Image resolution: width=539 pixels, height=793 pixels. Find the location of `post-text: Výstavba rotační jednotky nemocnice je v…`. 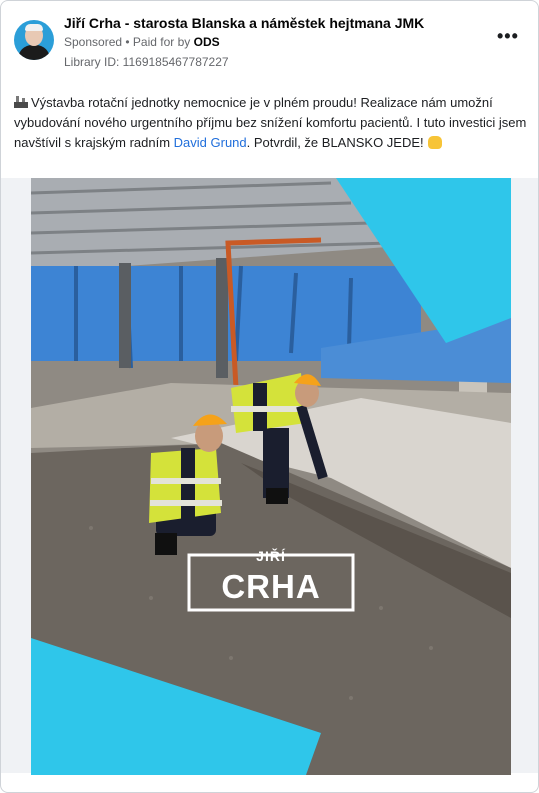

post-text: Výstavba rotační jednotky nemocnice je v… is located at coordinates (271, 123).